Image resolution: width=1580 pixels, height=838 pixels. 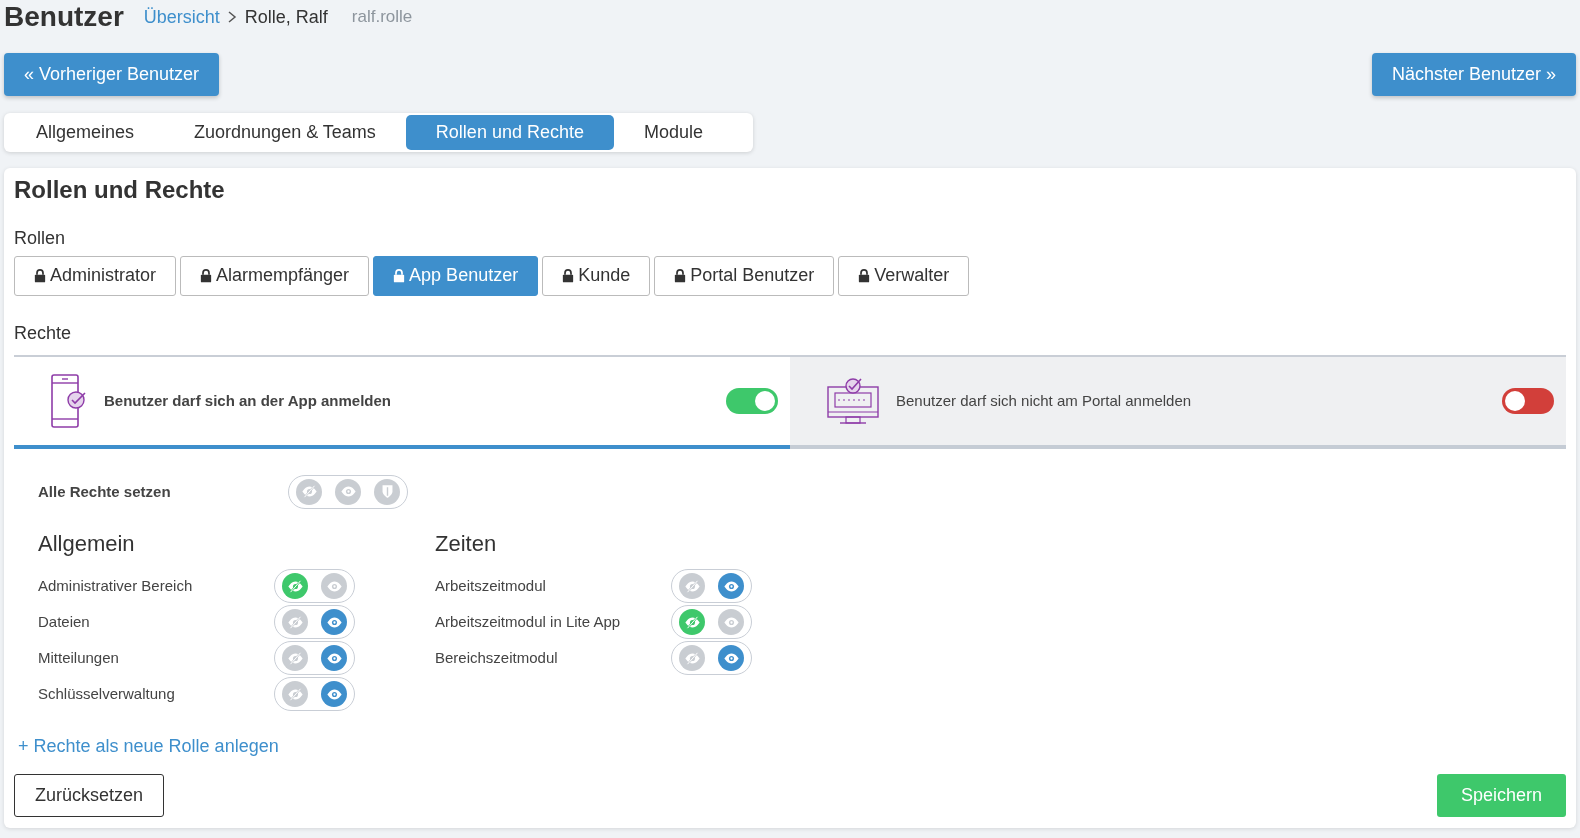 What do you see at coordinates (744, 275) in the screenshot?
I see `role-button: Portal Benutzer` at bounding box center [744, 275].